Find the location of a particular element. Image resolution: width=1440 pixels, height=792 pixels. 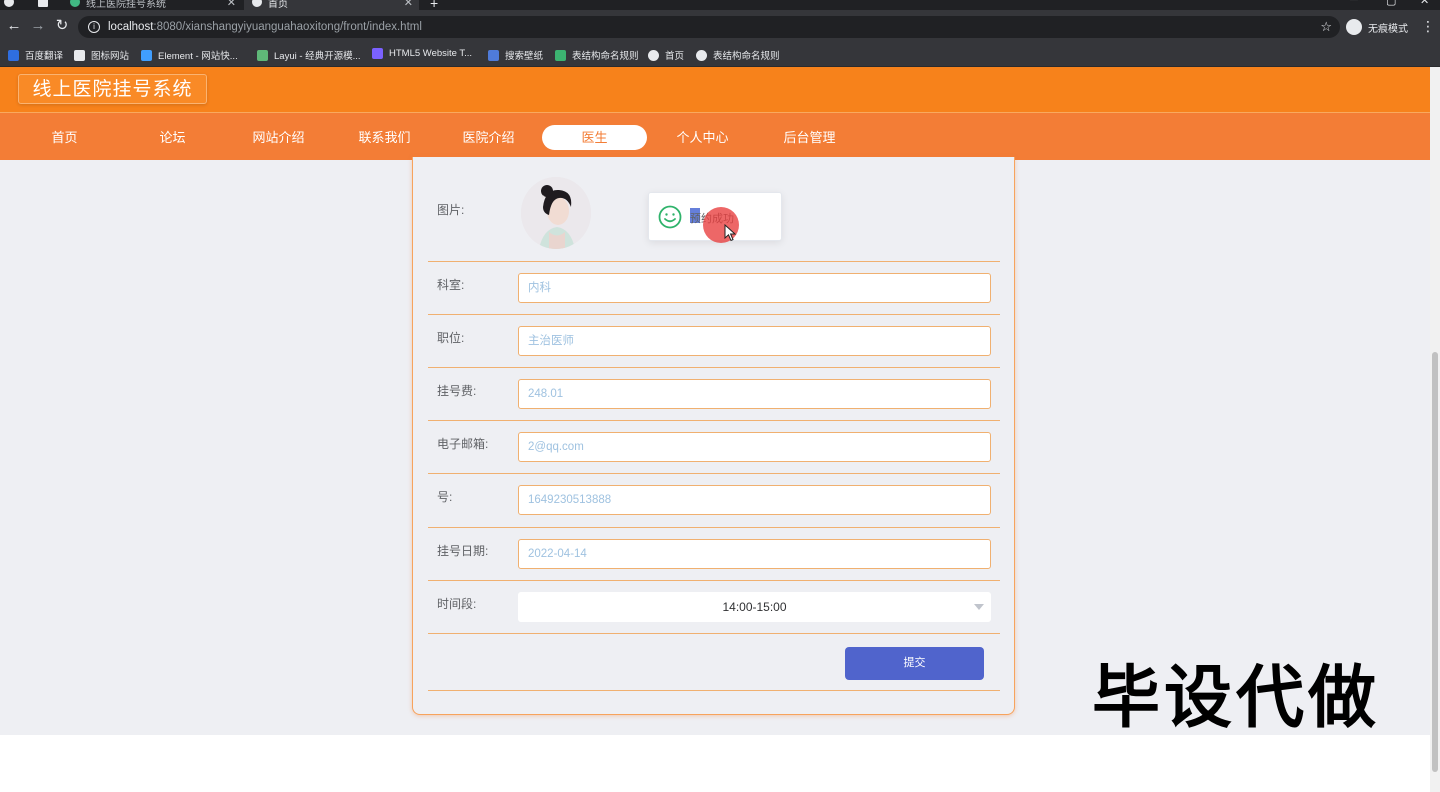

bookmark-item: 百度翻译 is located at coordinates (35, 55).